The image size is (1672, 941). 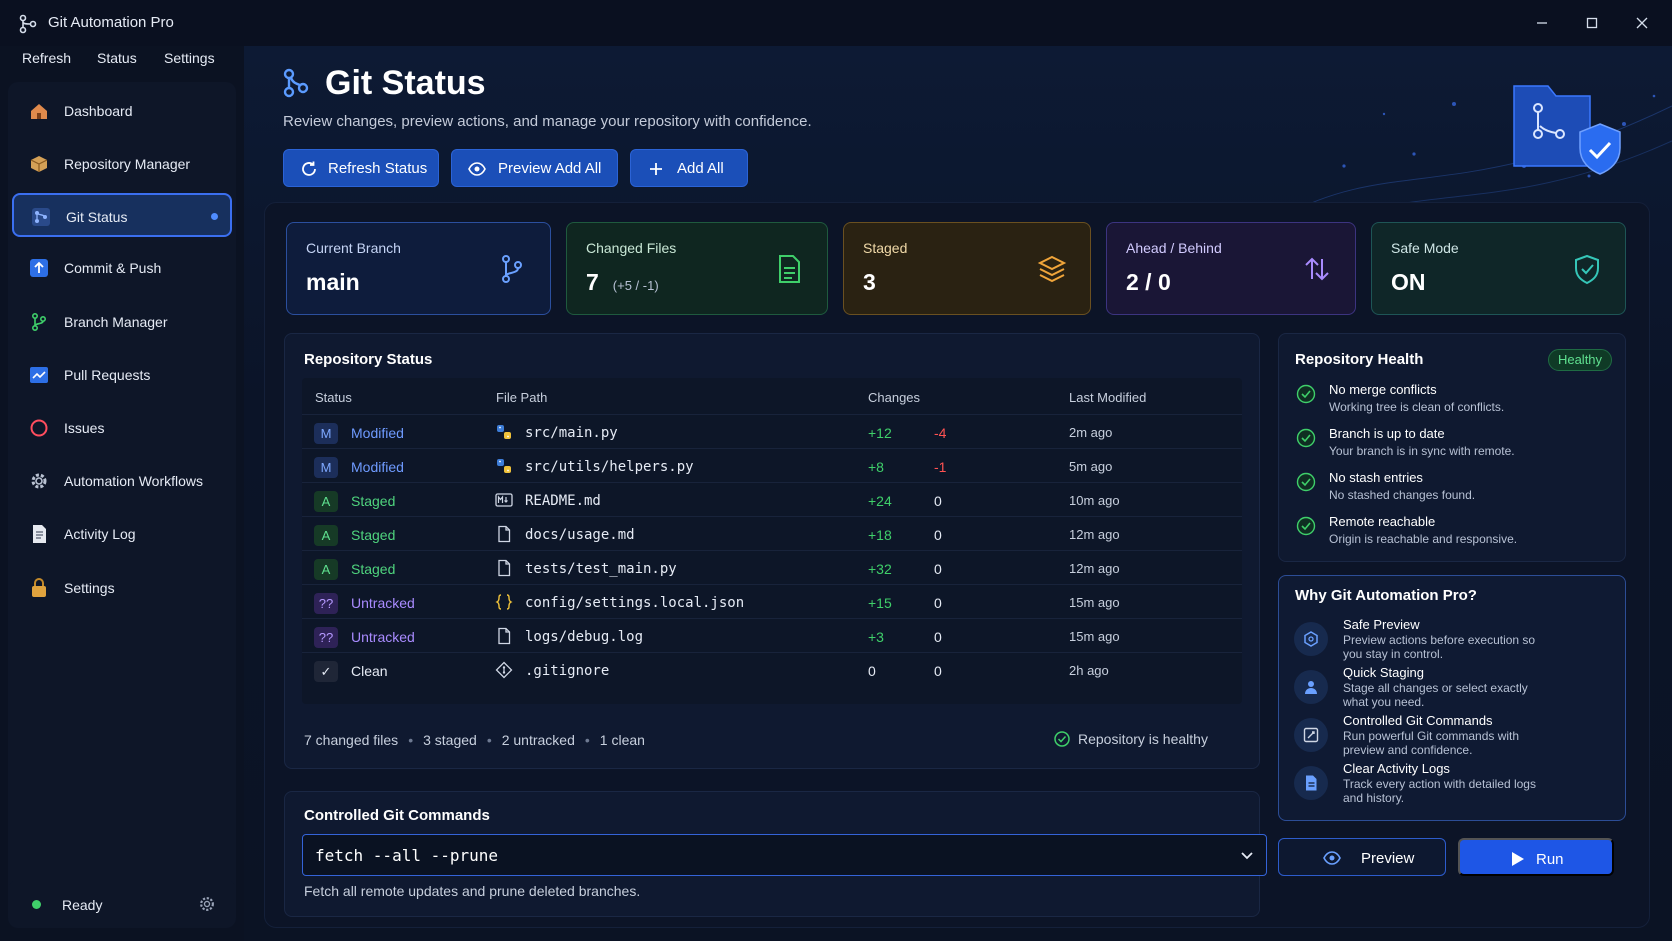 I want to click on healthy-badge: Healthy, so click(x=1580, y=360).